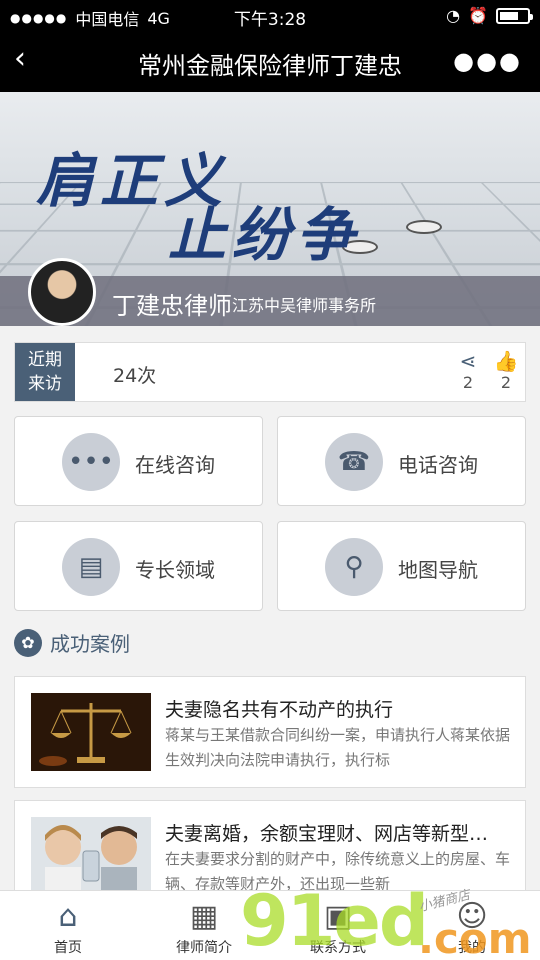 The height and width of the screenshot is (960, 540). What do you see at coordinates (338, 747) in the screenshot?
I see `case-description: 蒋某与王某借款合同纠纷一案，申请执行人蒋某依据生效判决向法院申请执行，执行标` at bounding box center [338, 747].